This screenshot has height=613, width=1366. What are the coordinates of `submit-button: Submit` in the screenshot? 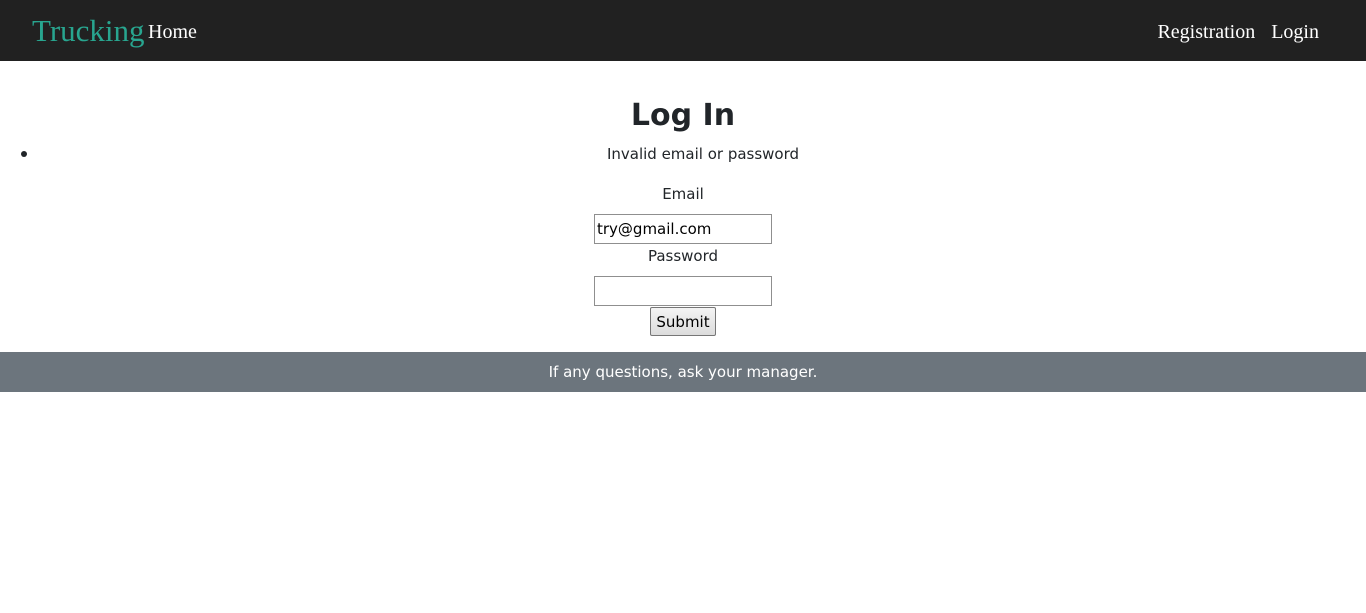 It's located at (683, 321).